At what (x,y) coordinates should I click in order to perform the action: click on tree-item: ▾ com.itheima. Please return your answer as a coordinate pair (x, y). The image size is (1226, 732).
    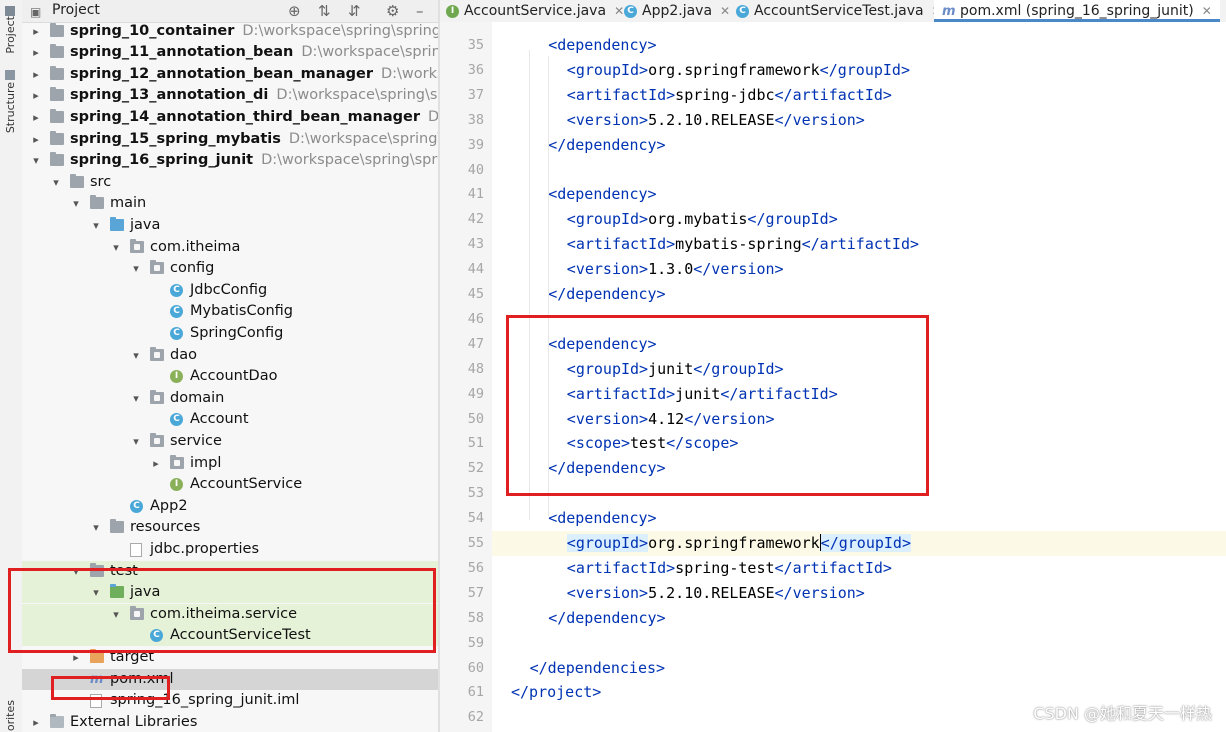
    Looking at the image, I should click on (230, 247).